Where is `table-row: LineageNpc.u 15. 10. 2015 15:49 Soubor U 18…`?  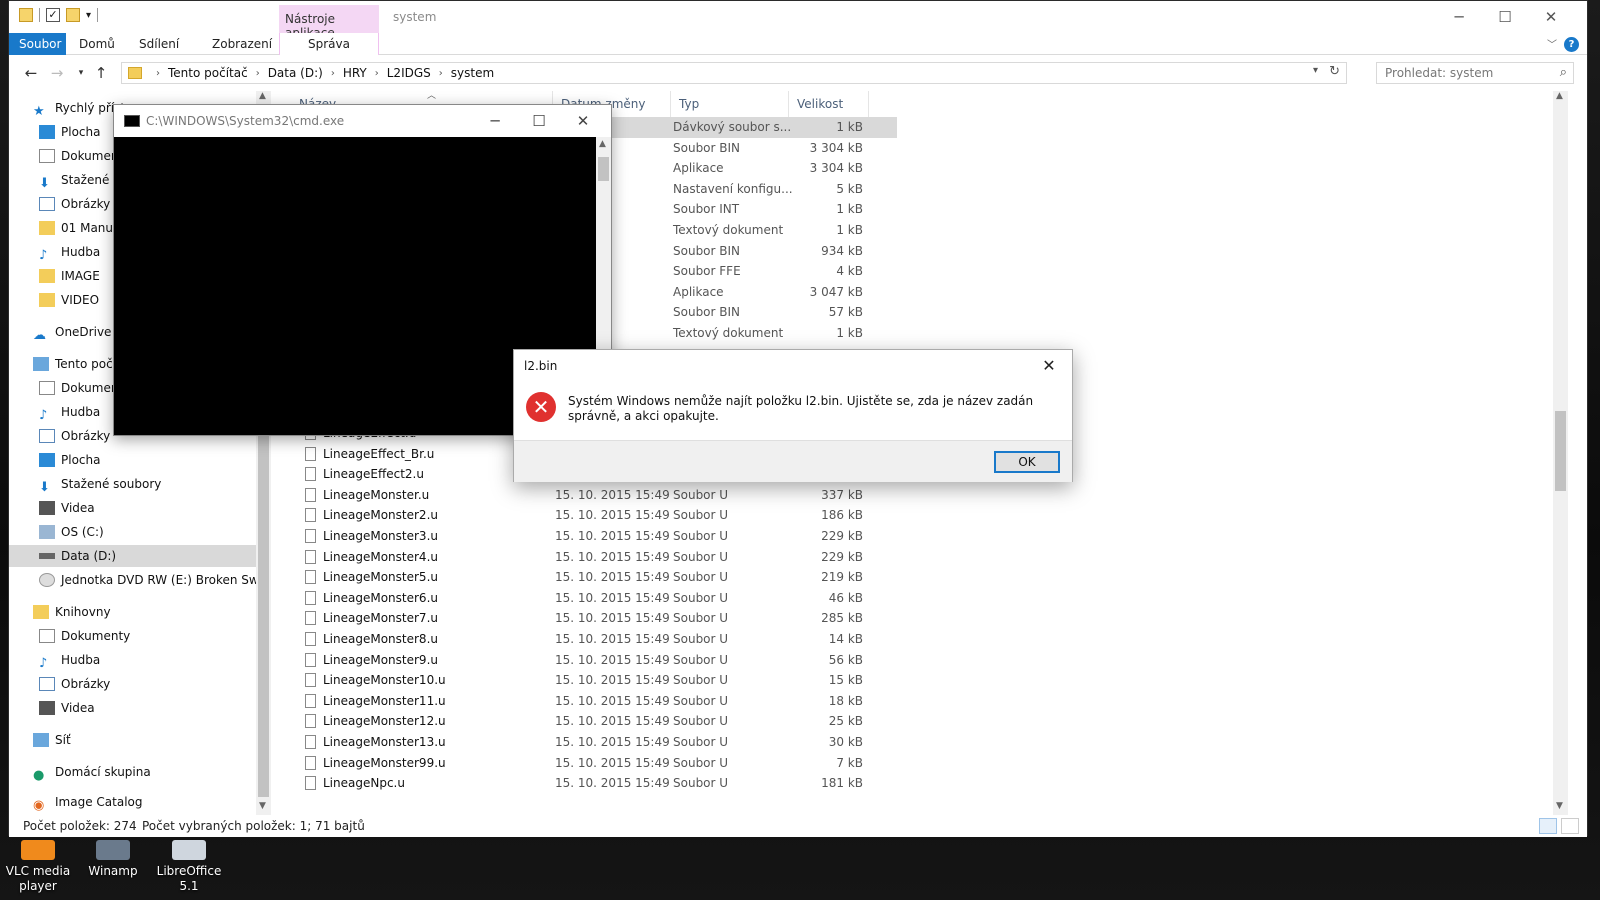
table-row: LineageNpc.u 15. 10. 2015 15:49 Soubor U 18… is located at coordinates (597, 783).